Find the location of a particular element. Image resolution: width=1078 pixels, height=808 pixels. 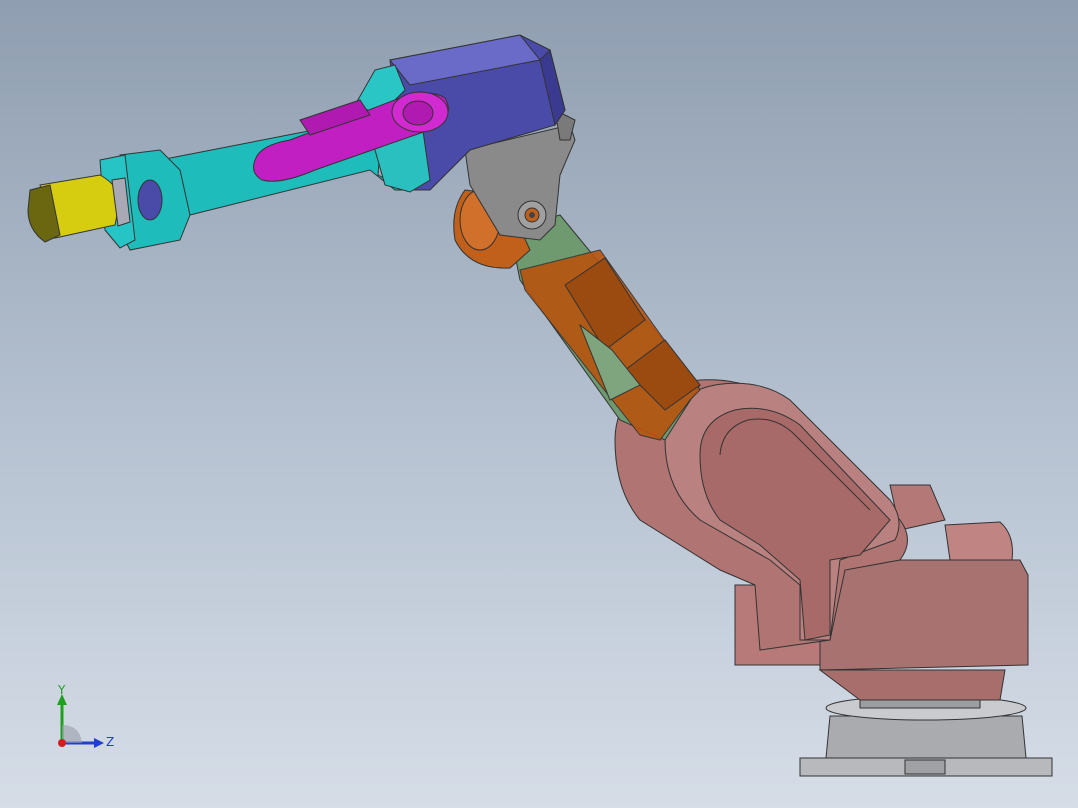

y-axis-label: Y is located at coordinates (61, 690).